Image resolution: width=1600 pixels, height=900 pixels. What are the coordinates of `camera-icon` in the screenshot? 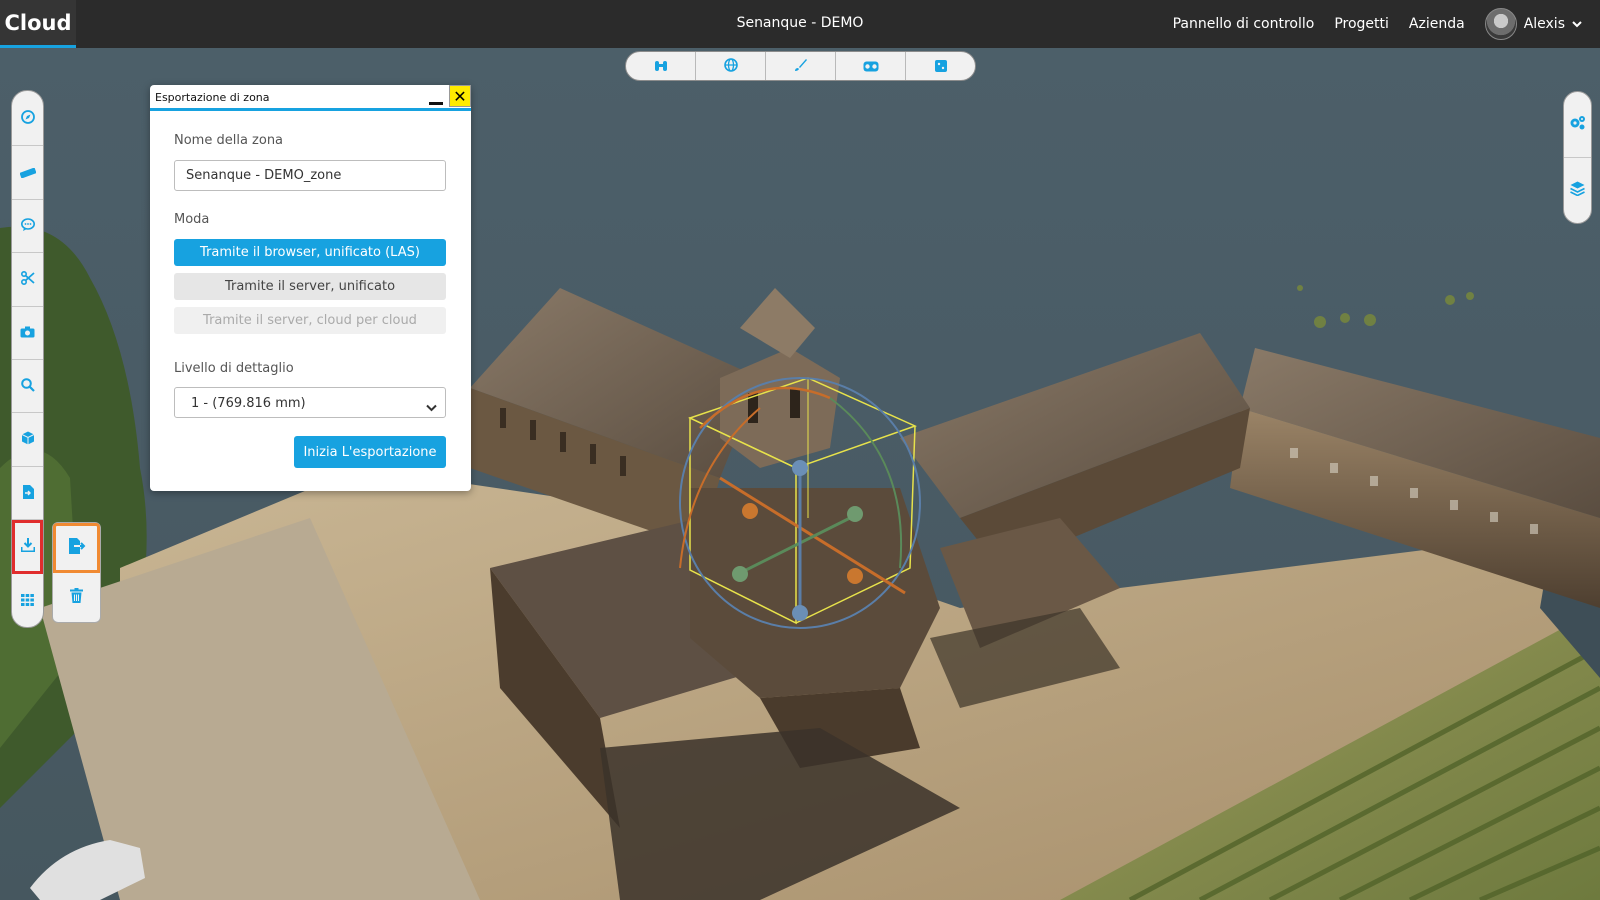 It's located at (27, 332).